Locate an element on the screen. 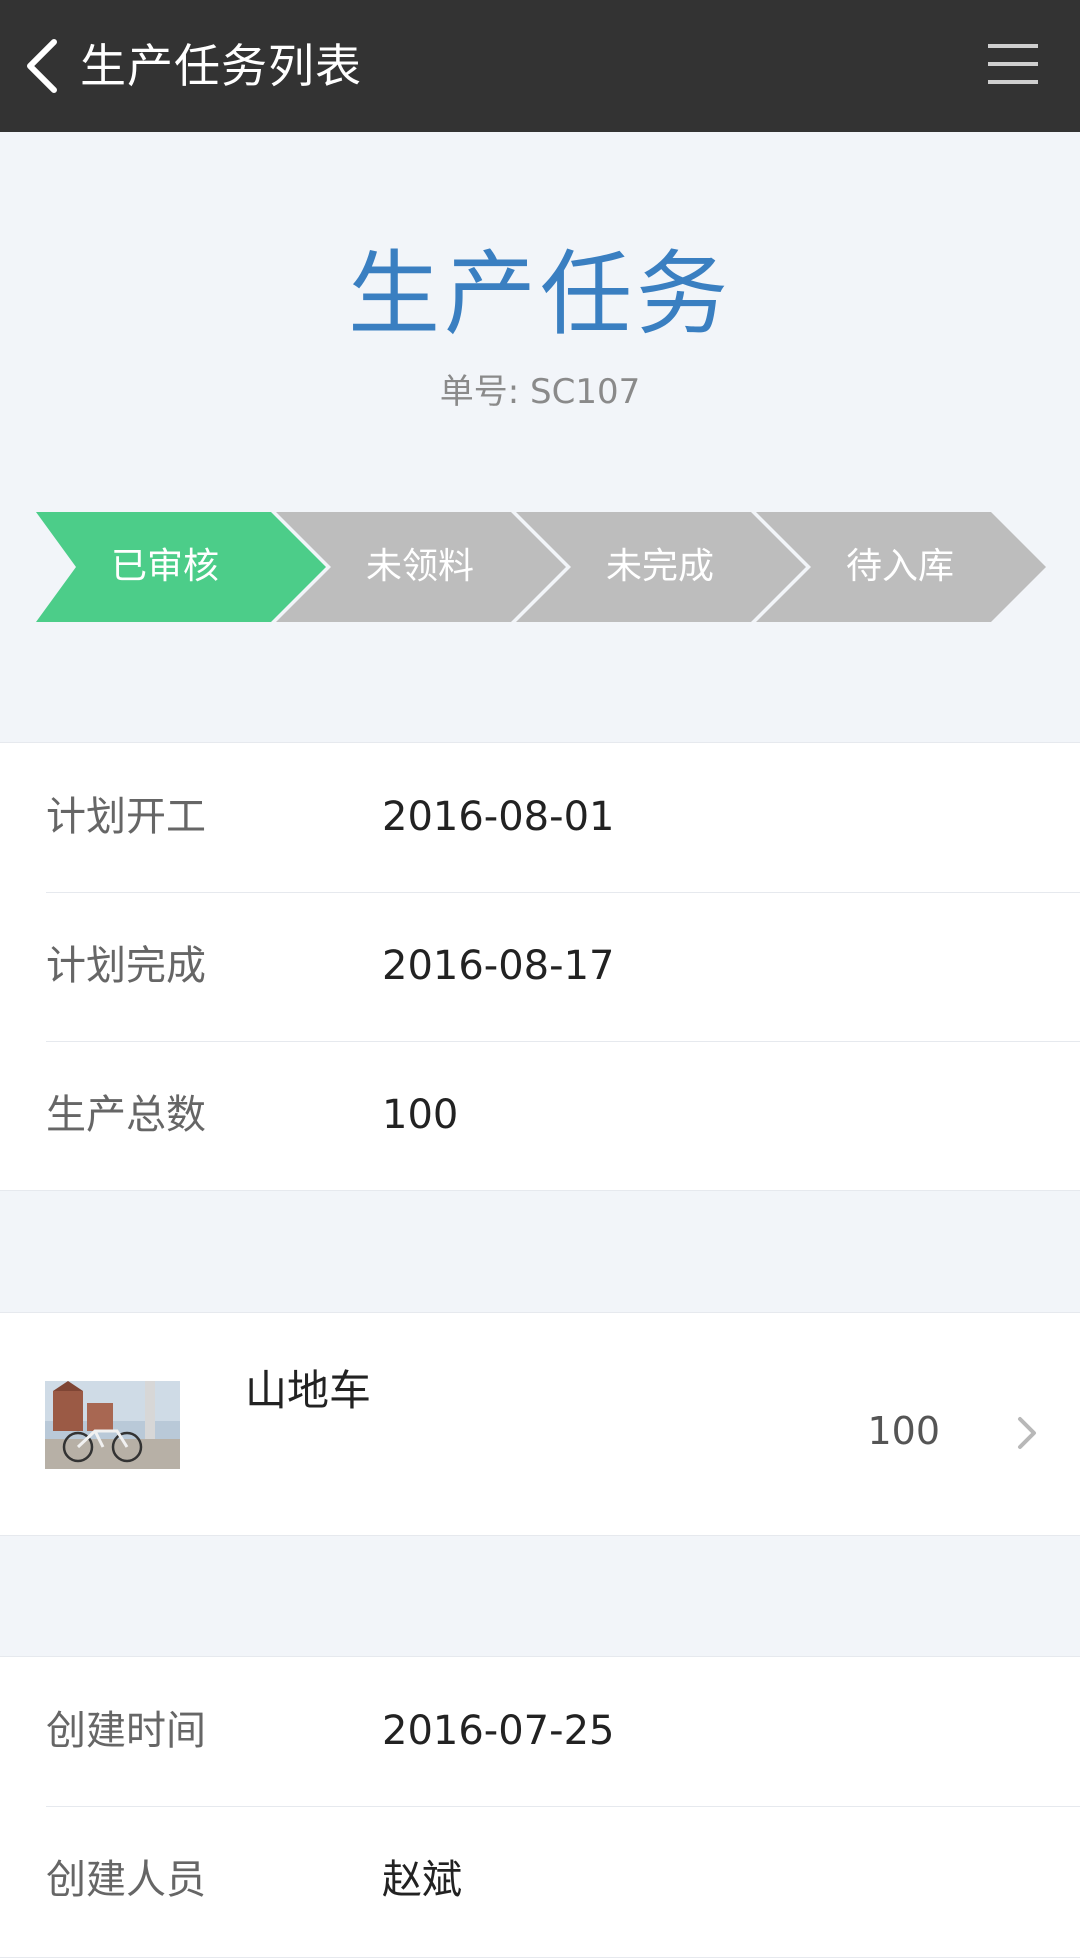 This screenshot has width=1080, height=1958. chevron-left-icon is located at coordinates (42, 66).